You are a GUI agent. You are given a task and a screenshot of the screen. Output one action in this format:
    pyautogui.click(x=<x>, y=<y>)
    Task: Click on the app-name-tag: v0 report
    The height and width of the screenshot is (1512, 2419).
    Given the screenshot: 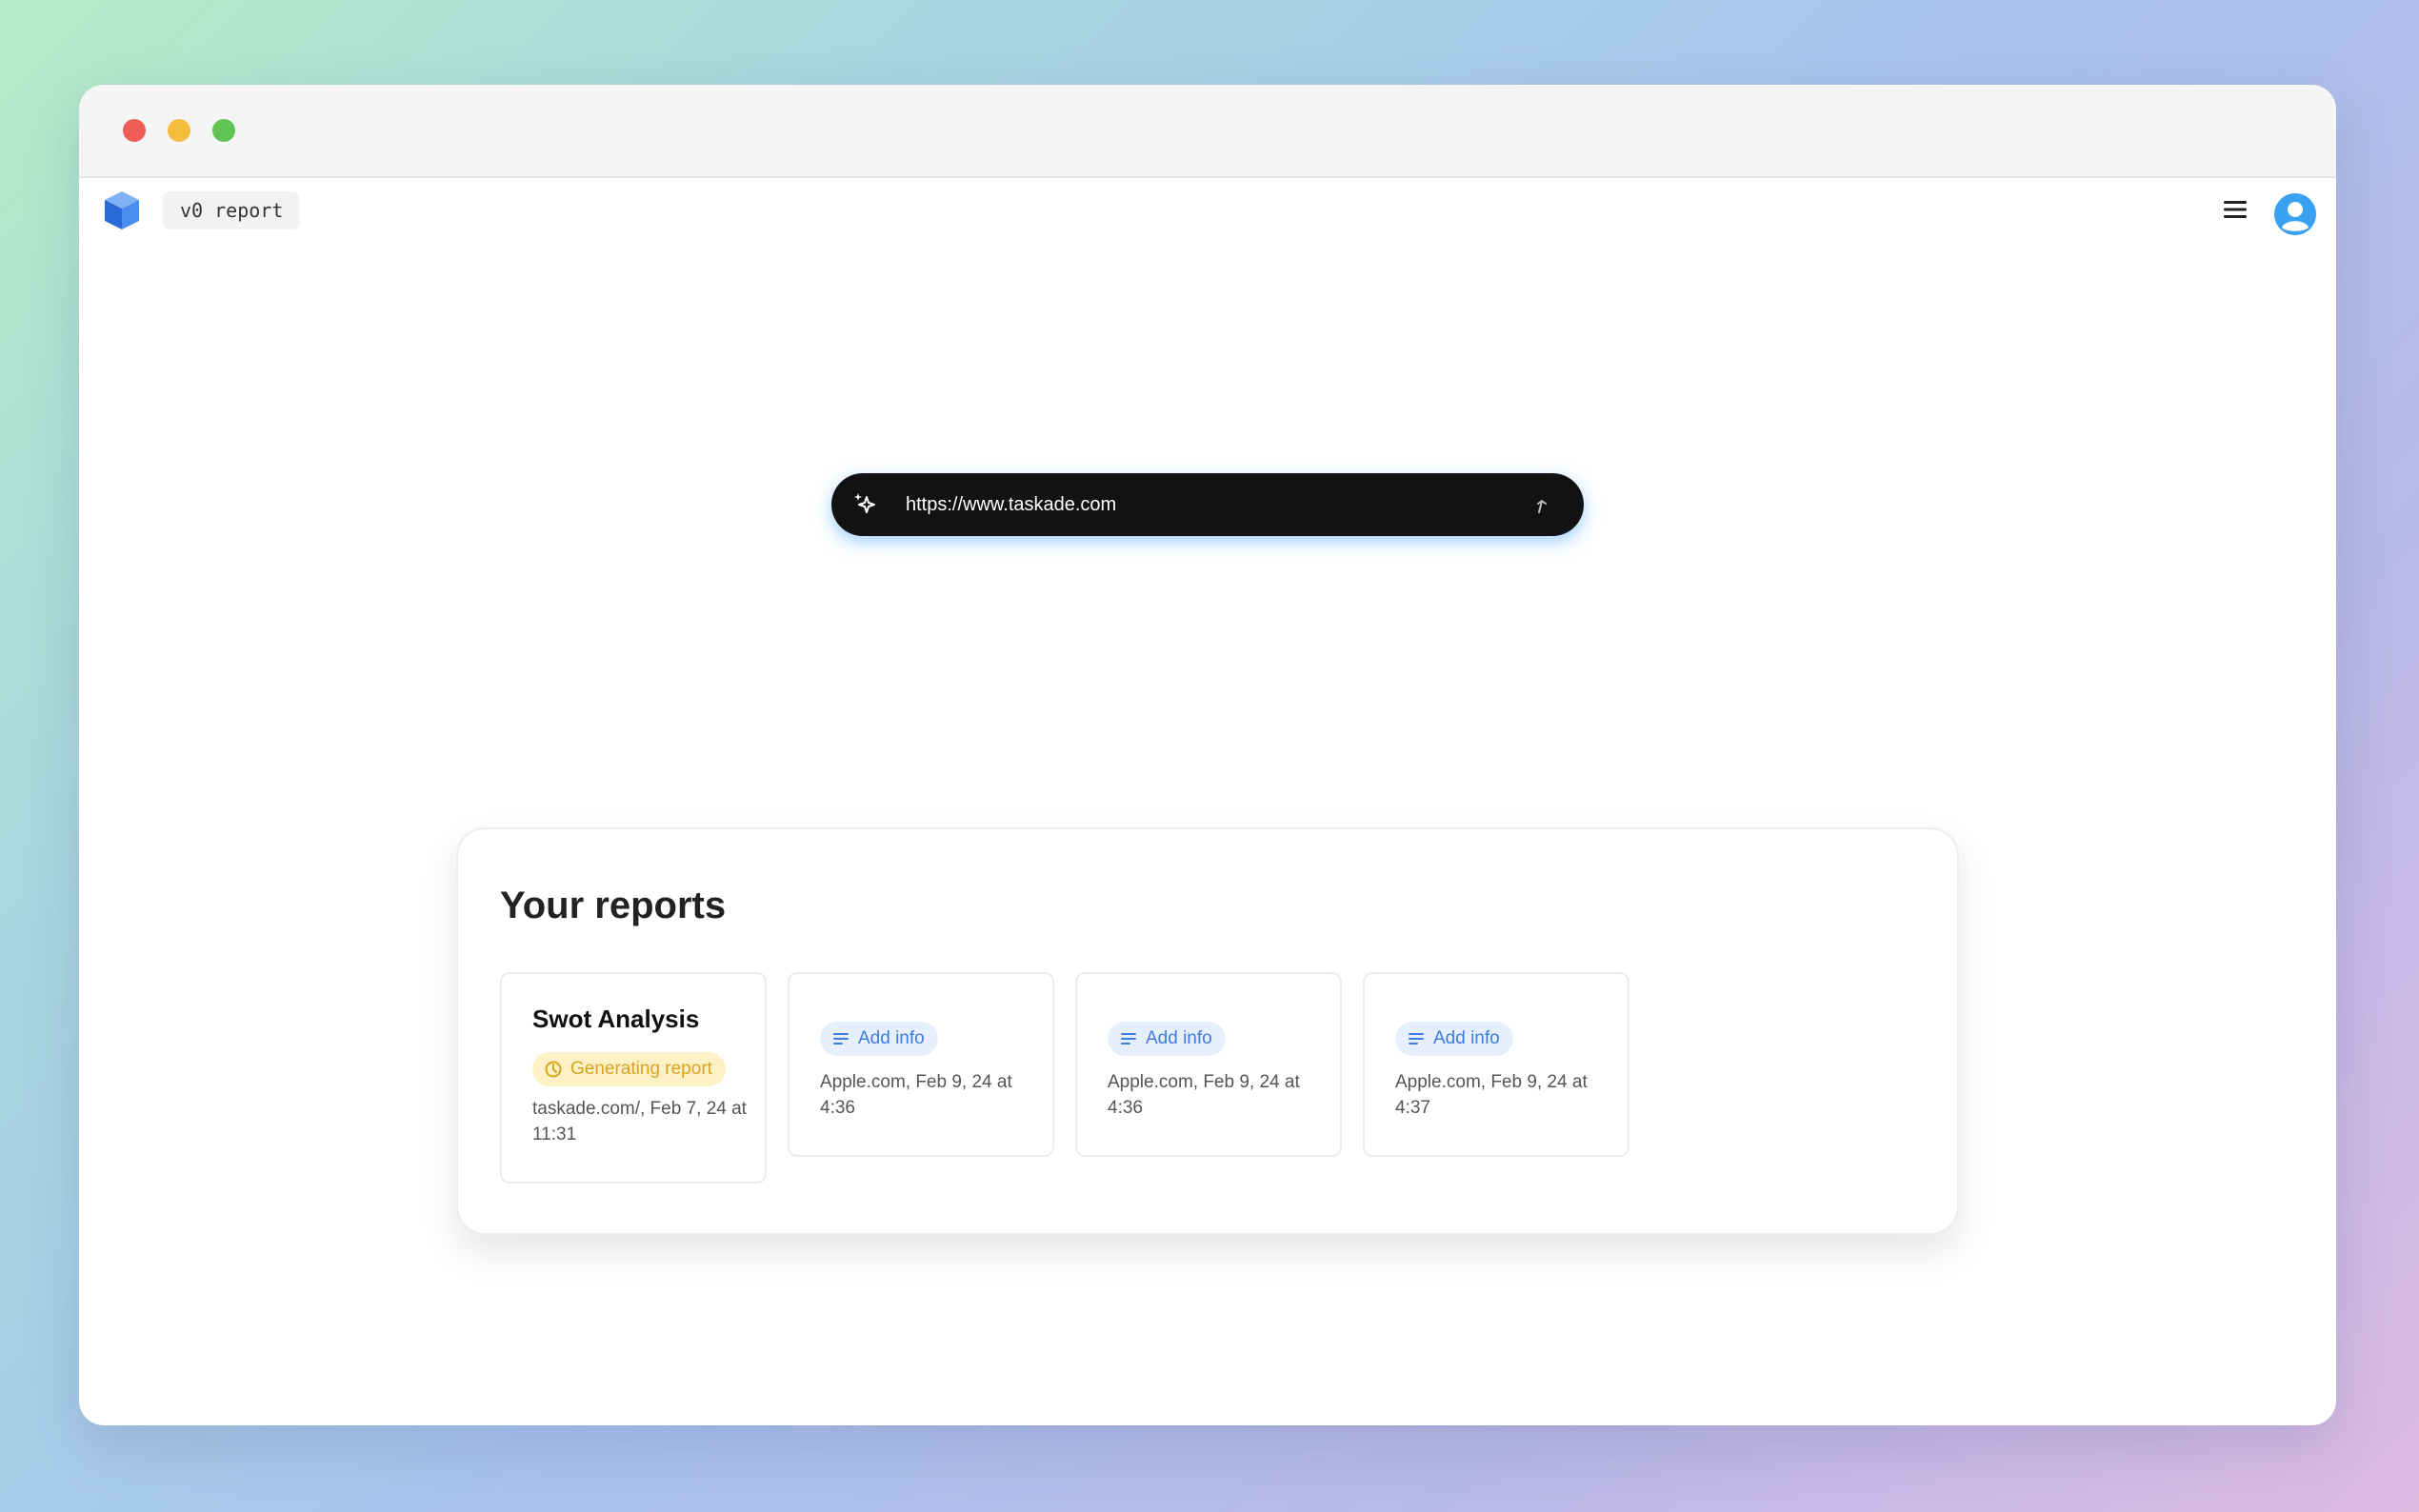 What is the action you would take?
    pyautogui.click(x=232, y=210)
    